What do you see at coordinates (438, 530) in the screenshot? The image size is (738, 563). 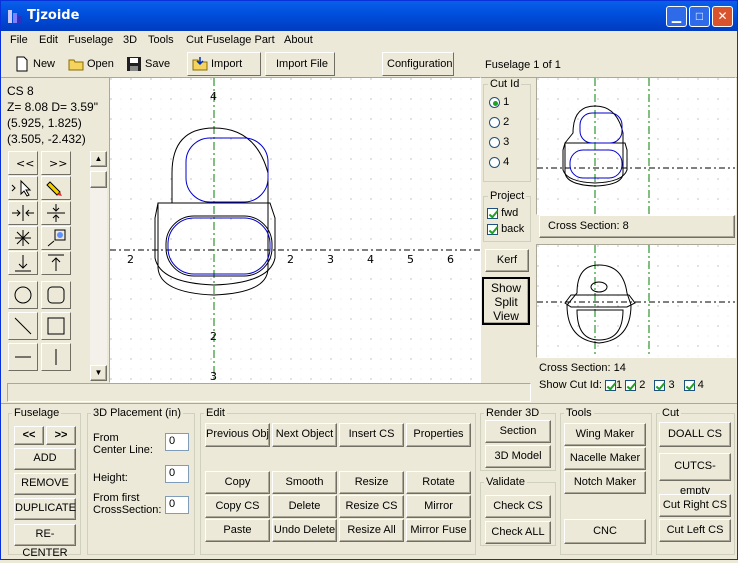 I see `mirror-fuse-button: Mirror Fuse` at bounding box center [438, 530].